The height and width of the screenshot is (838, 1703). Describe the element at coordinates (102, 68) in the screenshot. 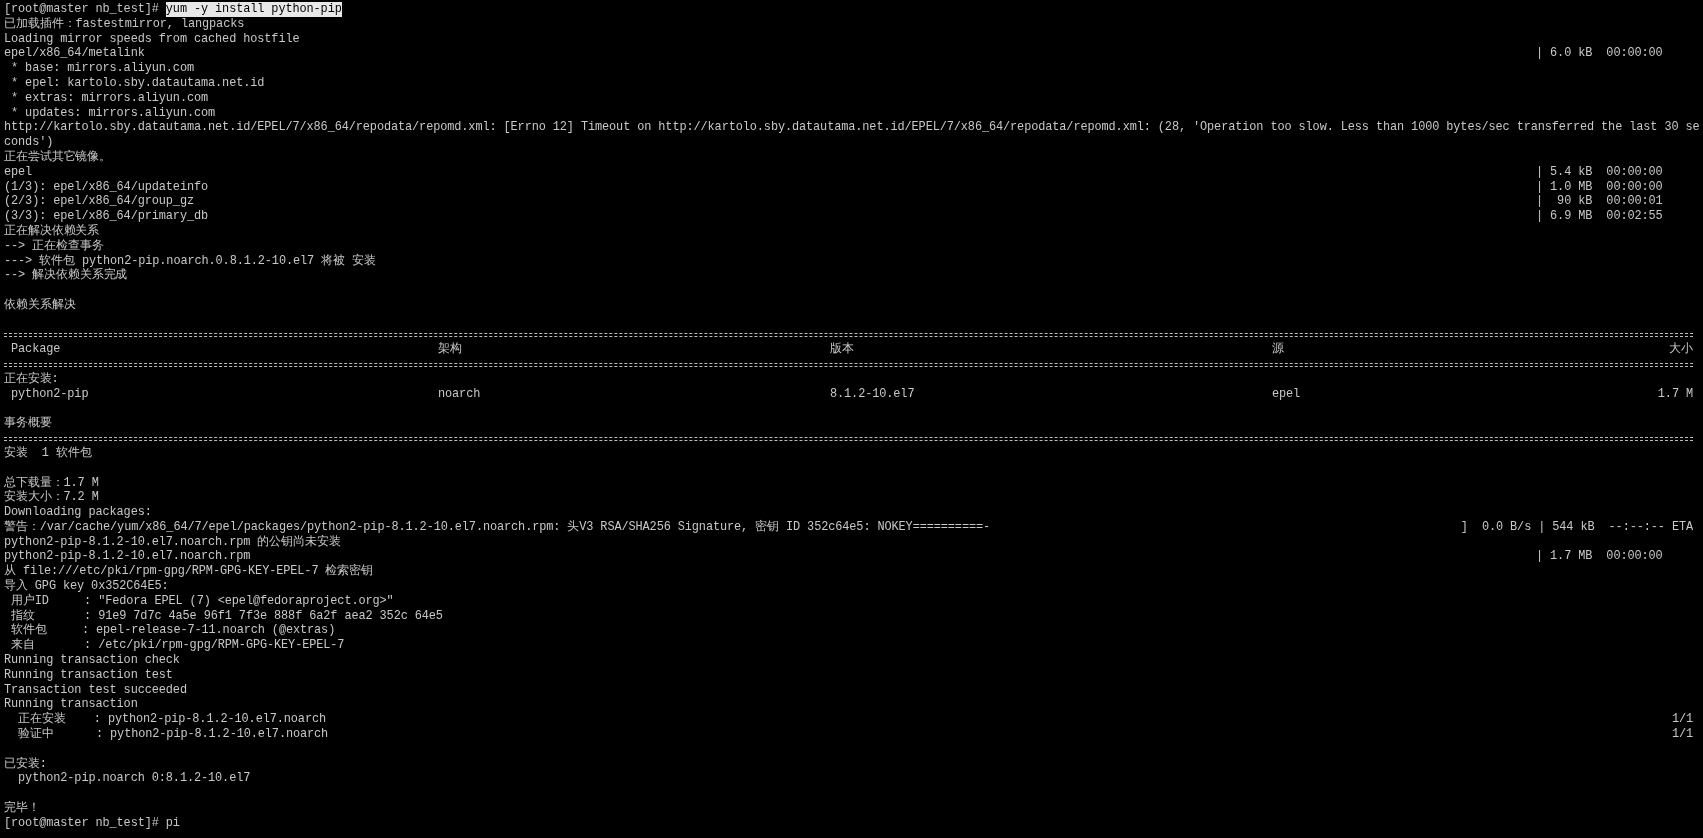

I see `output-line: * base: mirrors.aliyun.com` at that location.